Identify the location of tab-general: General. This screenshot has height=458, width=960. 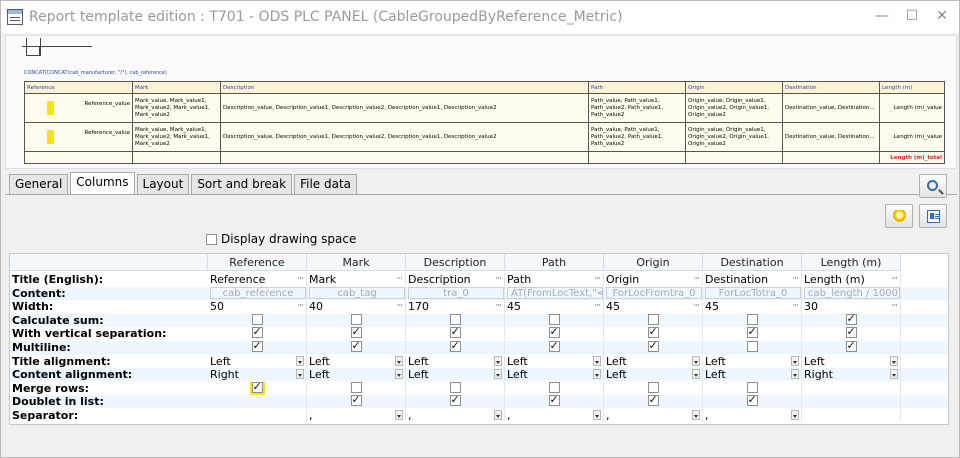
(39, 184).